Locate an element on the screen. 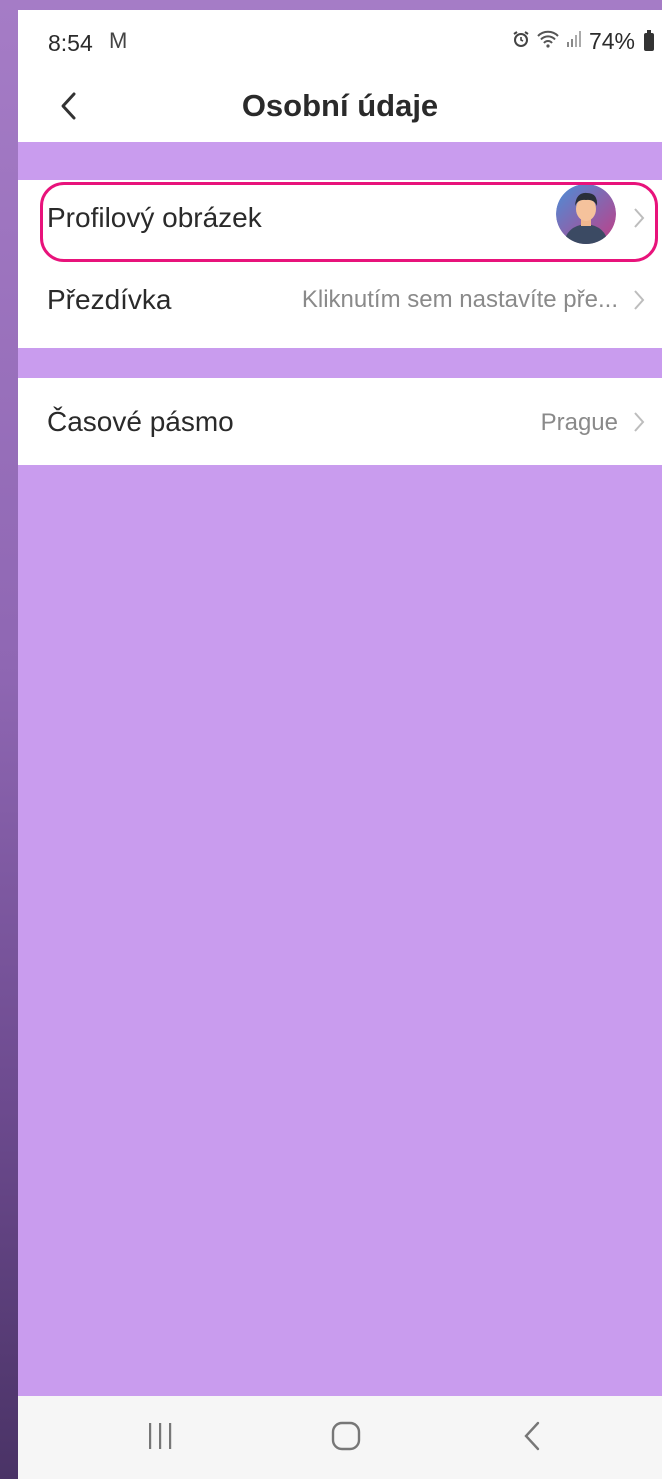 This screenshot has width=662, height=1479. app-header: Osobní údaje is located at coordinates (340, 107).